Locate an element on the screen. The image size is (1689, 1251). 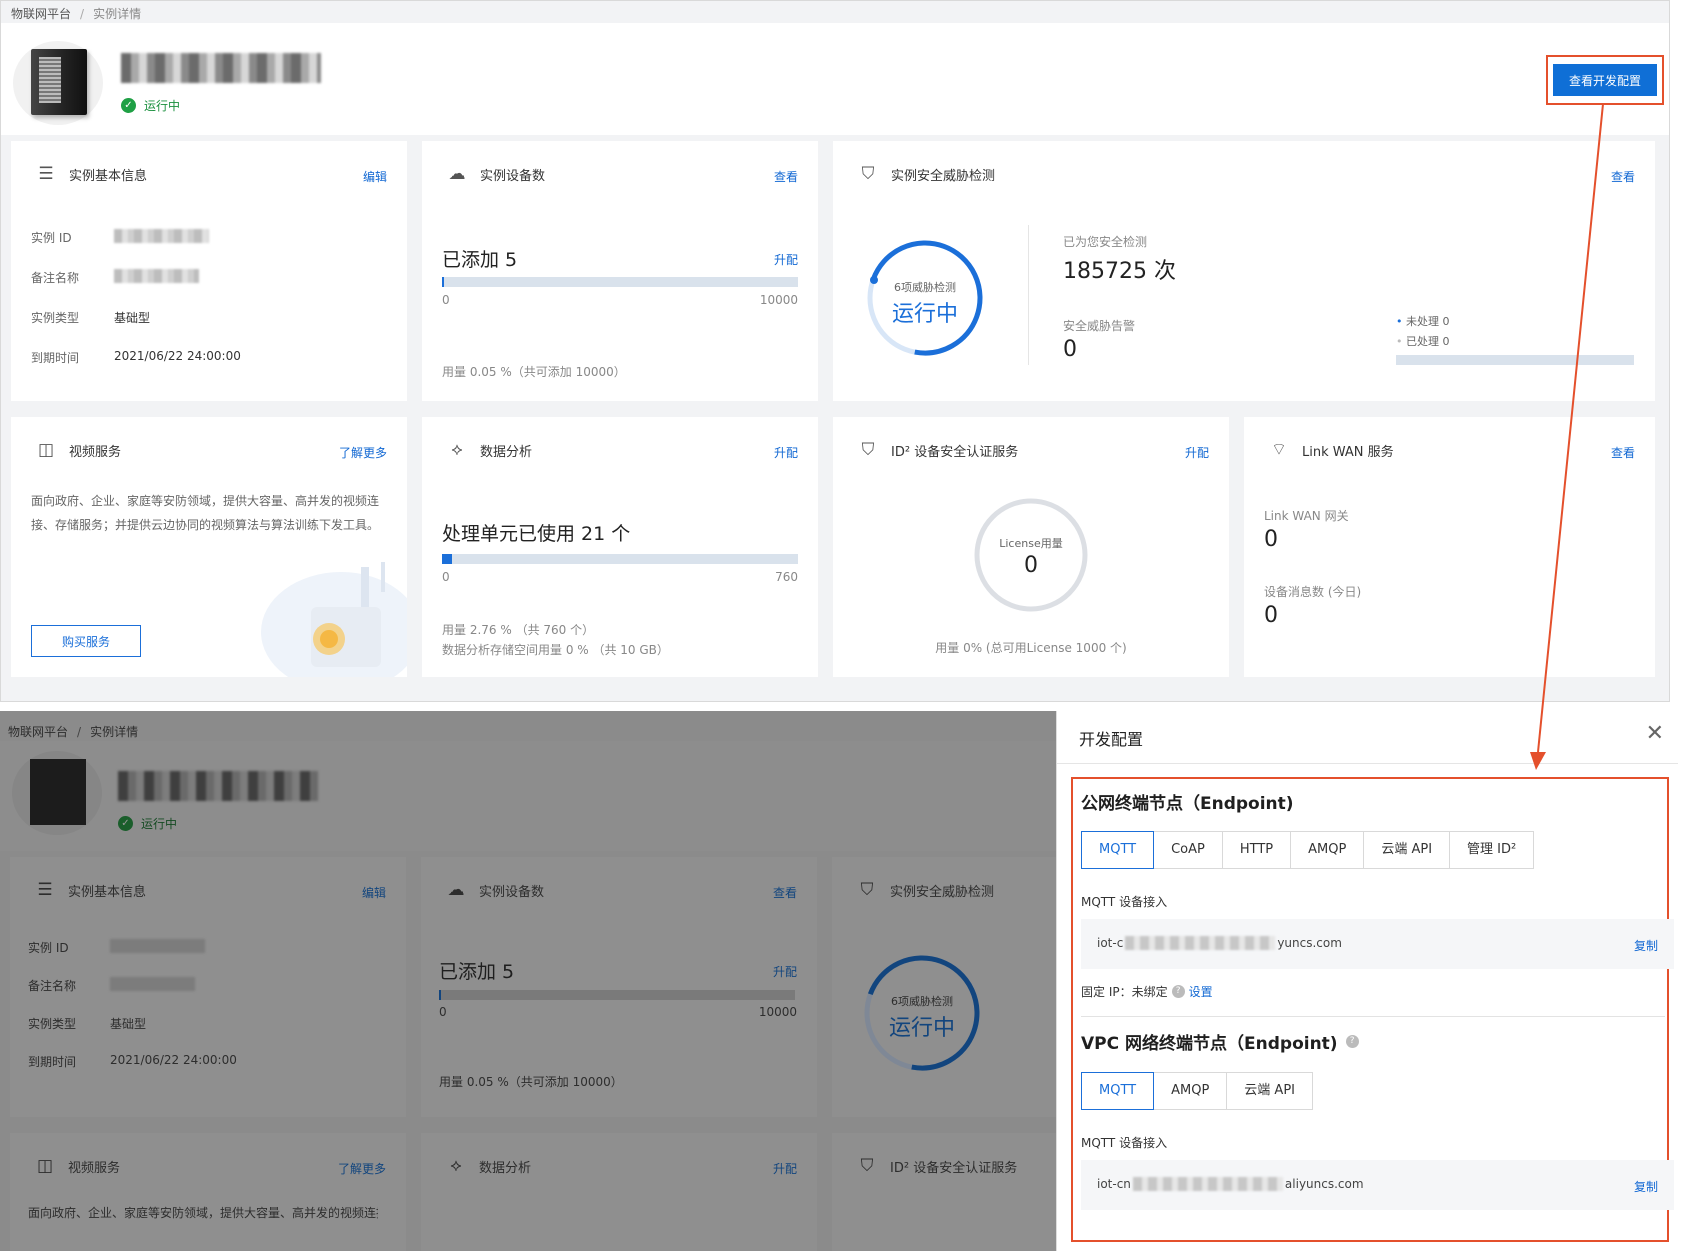
edit-link: 编辑 is located at coordinates (375, 176).